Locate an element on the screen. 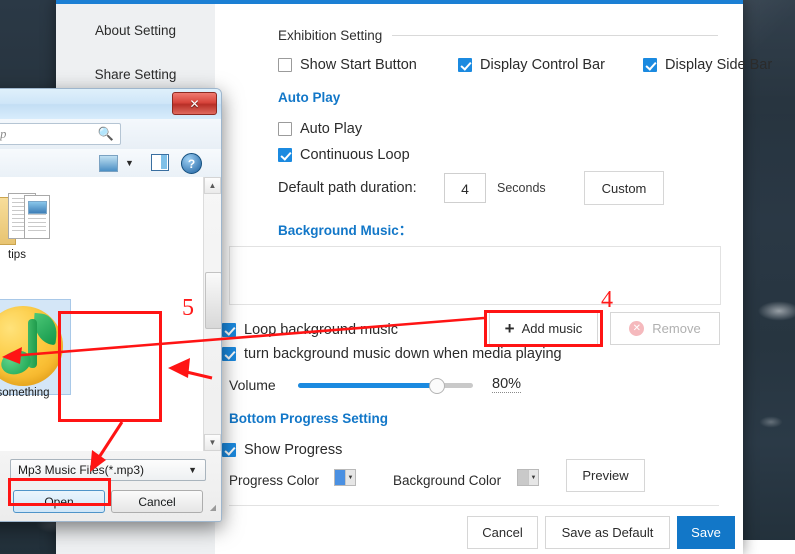 This screenshot has width=795, height=554. checkbox-label: Continuous Loop is located at coordinates (355, 155).